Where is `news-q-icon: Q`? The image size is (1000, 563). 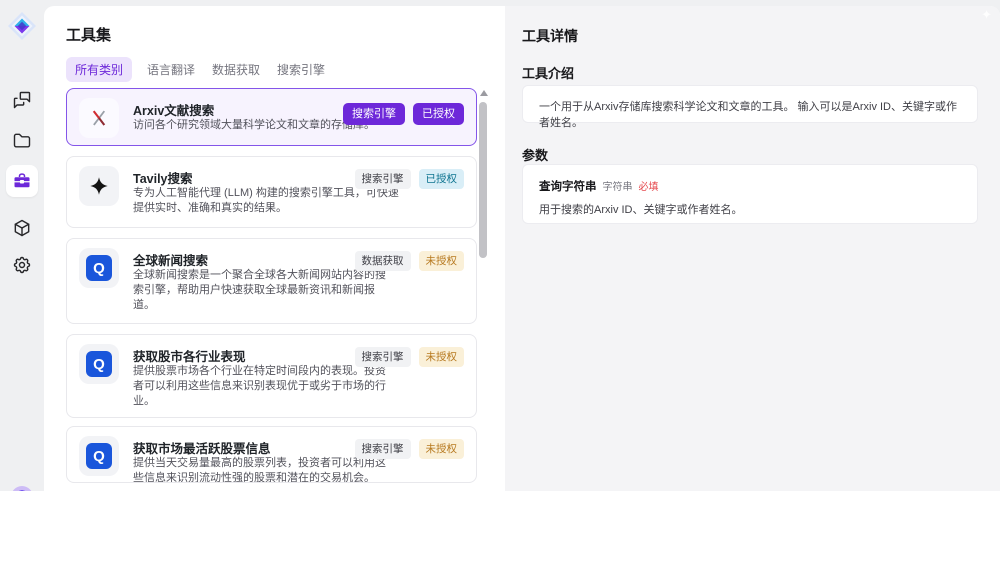 news-q-icon: Q is located at coordinates (99, 268).